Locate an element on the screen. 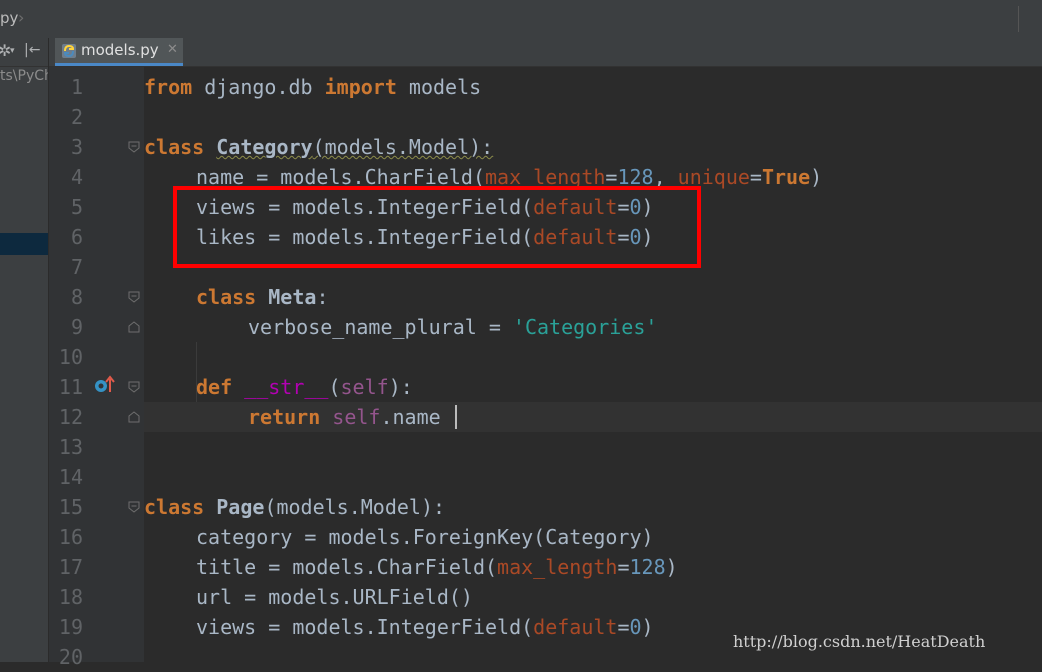 The image size is (1042, 672). code-line-11: def __str__(self): is located at coordinates (304, 387).